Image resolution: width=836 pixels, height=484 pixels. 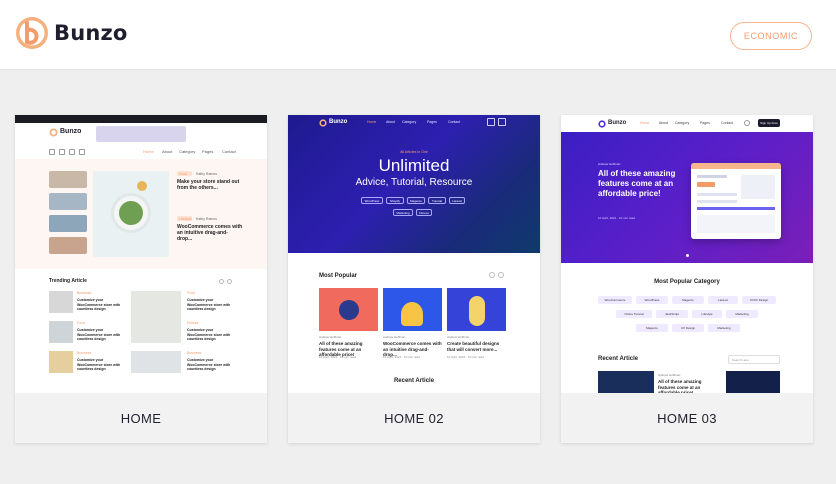 What do you see at coordinates (769, 123) in the screenshot?
I see `signup-button: Sign Up Free` at bounding box center [769, 123].